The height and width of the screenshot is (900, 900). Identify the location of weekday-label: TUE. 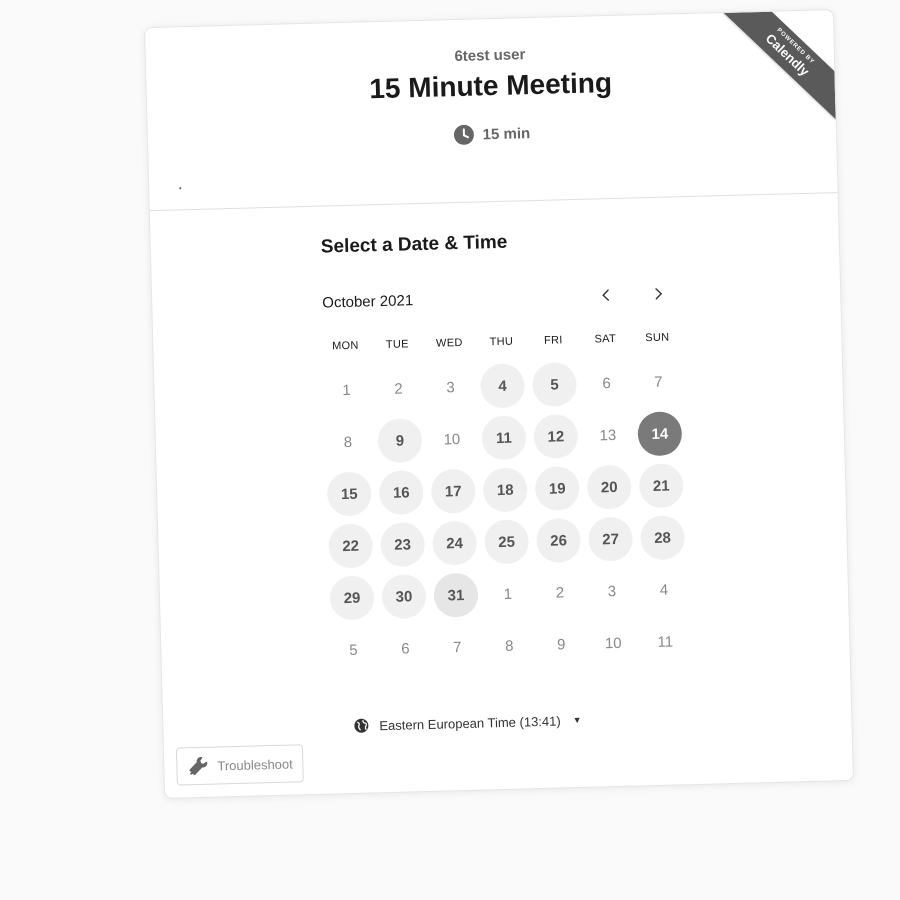
(397, 344).